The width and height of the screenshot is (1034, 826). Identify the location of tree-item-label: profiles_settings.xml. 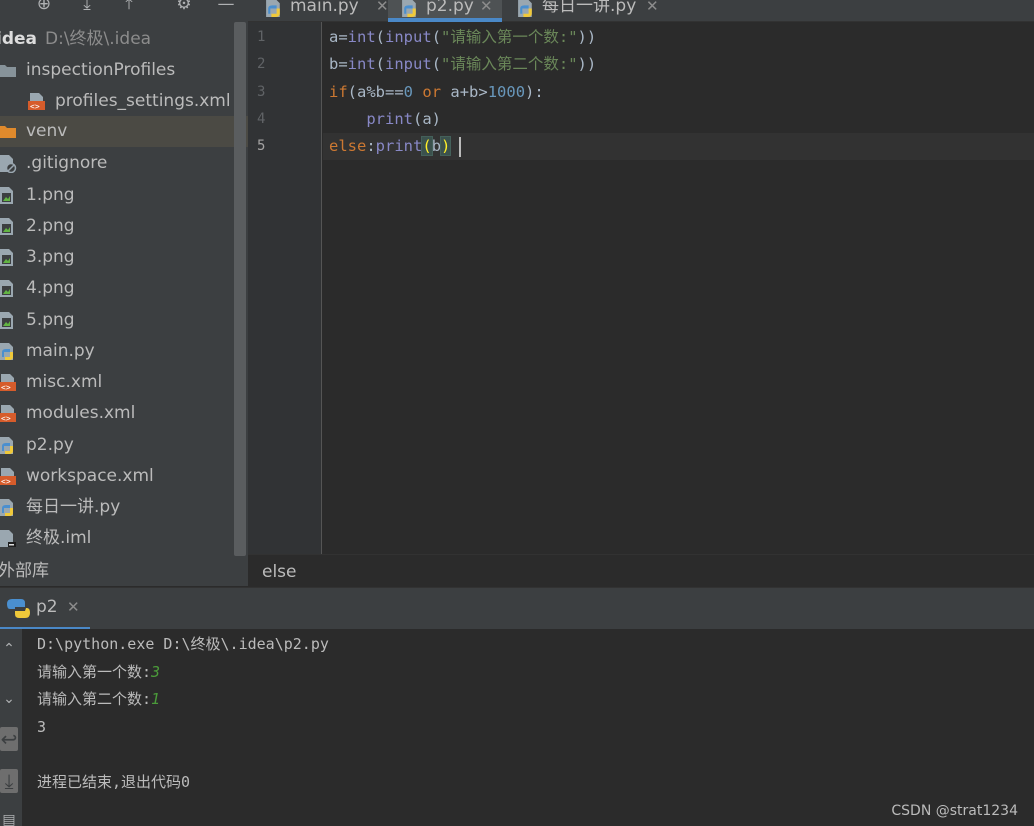
(143, 101).